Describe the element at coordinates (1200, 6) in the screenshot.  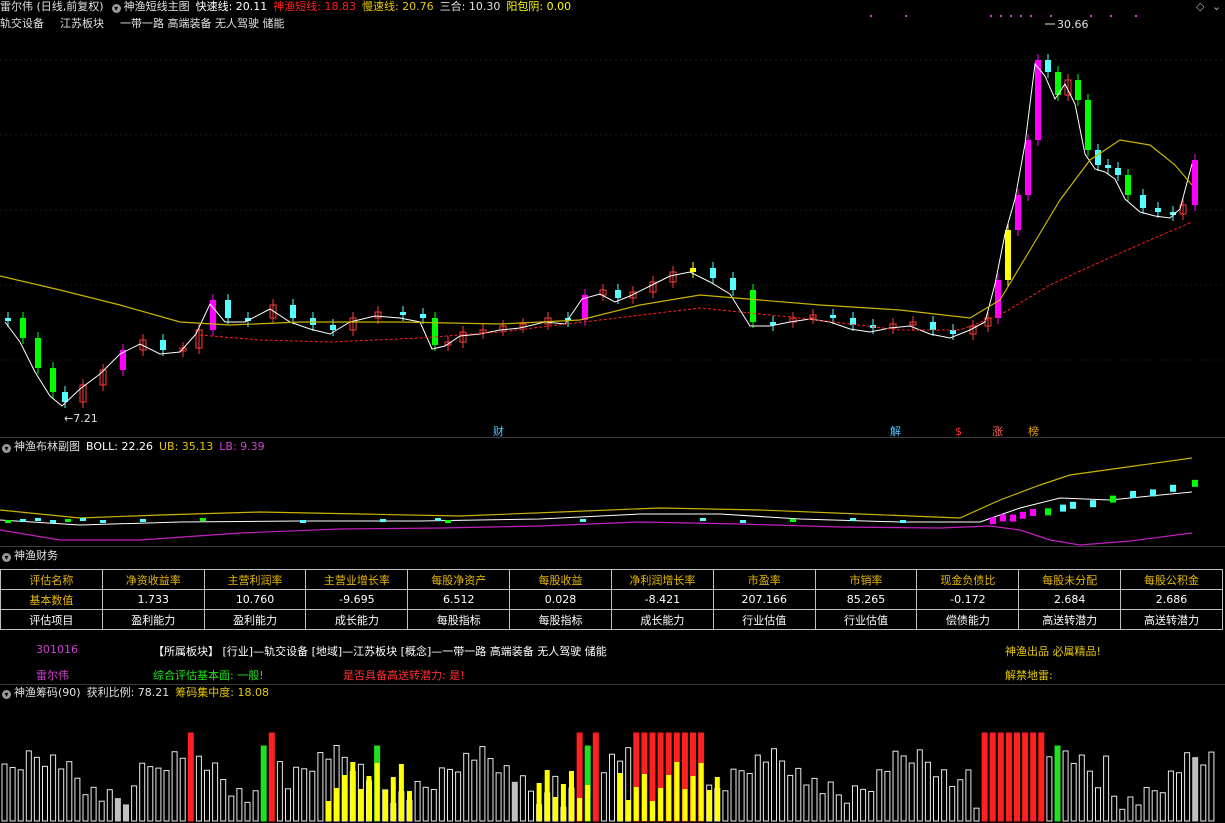
I see `diamond-icon: ◇` at that location.